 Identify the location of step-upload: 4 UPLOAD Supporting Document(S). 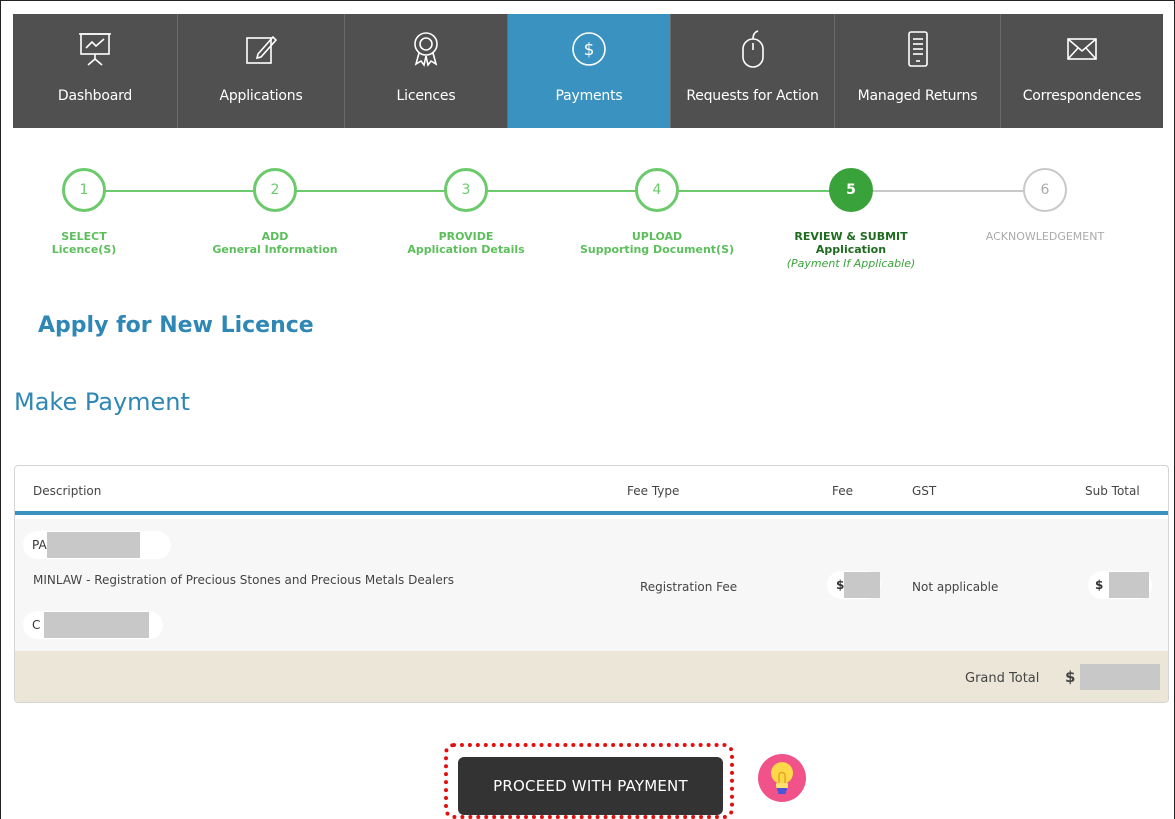
(657, 212).